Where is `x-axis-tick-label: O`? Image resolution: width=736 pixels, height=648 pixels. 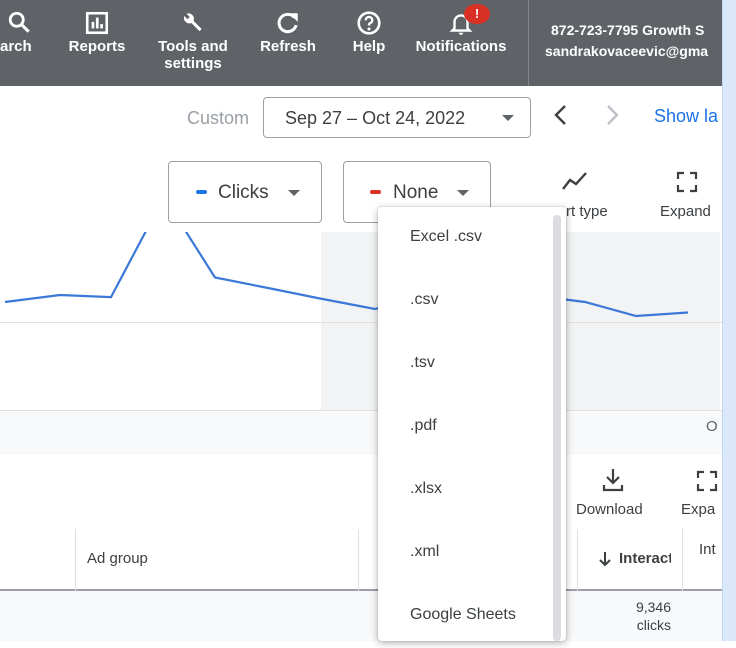
x-axis-tick-label: O is located at coordinates (712, 426).